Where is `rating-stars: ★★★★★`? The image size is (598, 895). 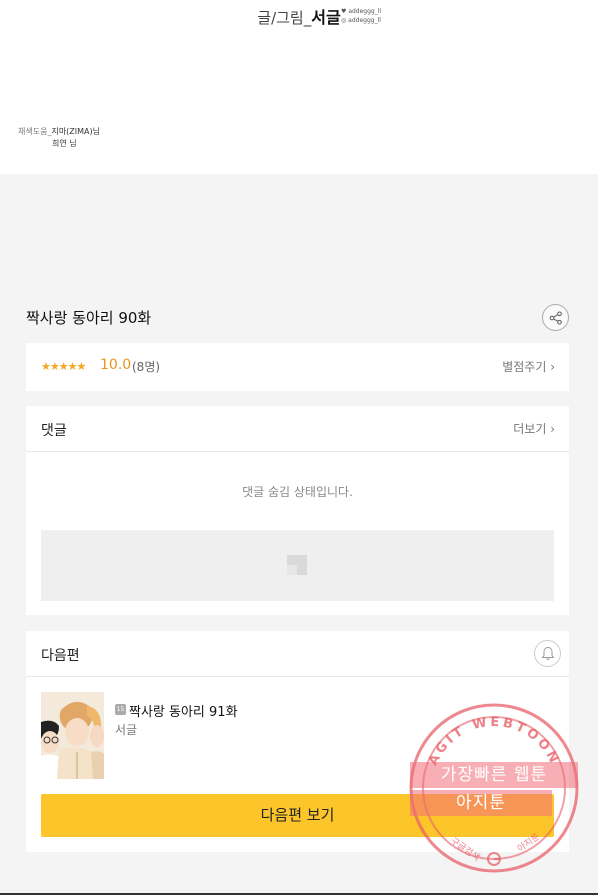 rating-stars: ★★★★★ is located at coordinates (63, 366).